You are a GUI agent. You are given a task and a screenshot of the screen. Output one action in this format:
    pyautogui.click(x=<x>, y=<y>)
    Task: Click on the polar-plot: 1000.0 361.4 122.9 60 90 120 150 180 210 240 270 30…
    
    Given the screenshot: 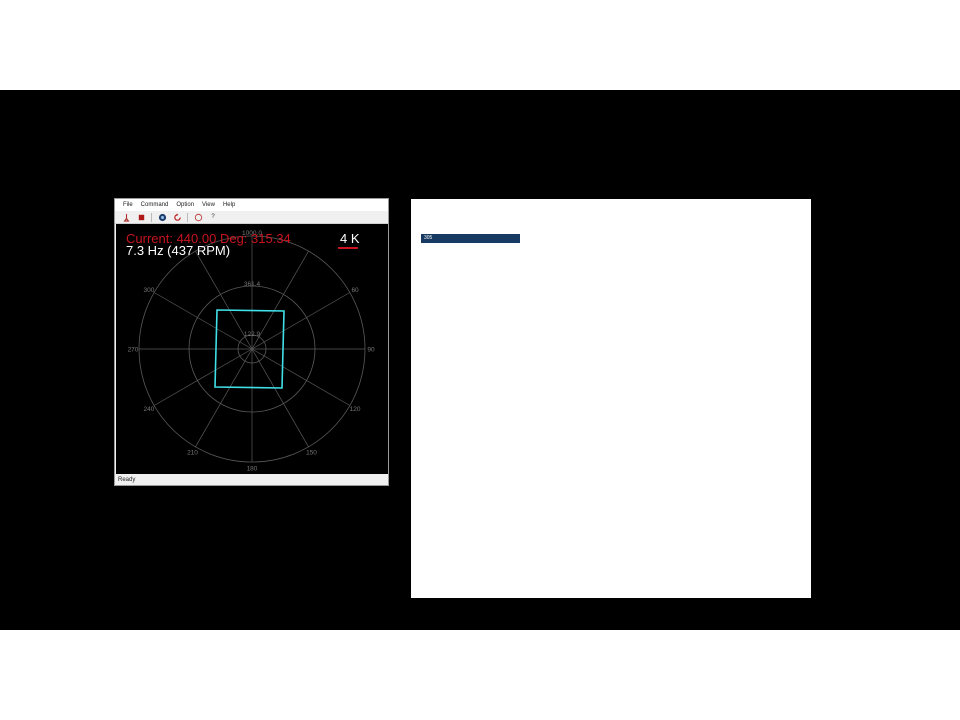 What is the action you would take?
    pyautogui.click(x=252, y=349)
    